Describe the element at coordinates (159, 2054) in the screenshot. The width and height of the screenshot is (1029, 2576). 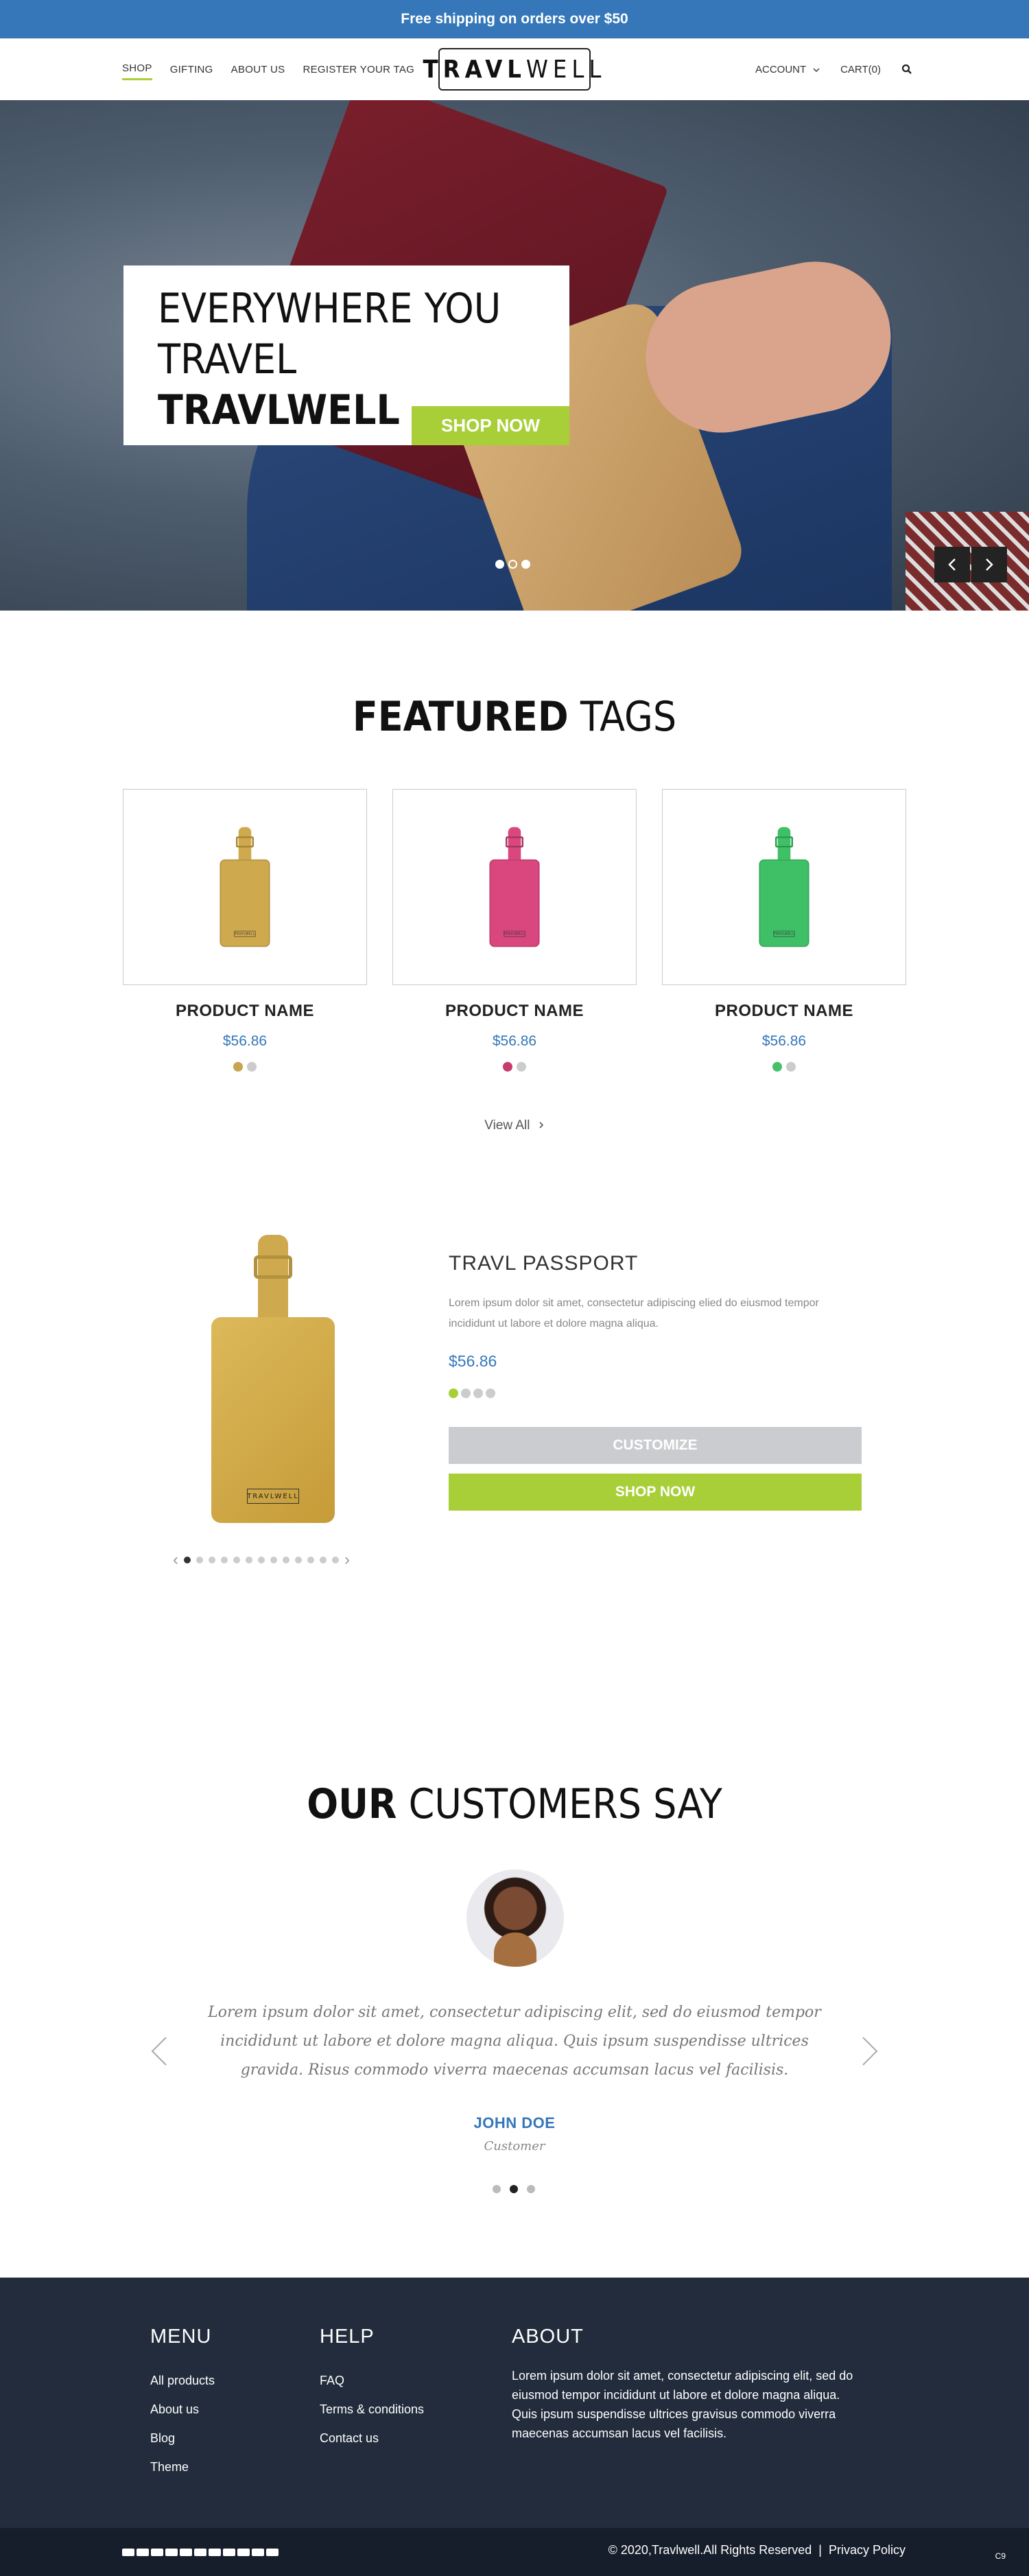
I see `testimonial-prev-icon` at that location.